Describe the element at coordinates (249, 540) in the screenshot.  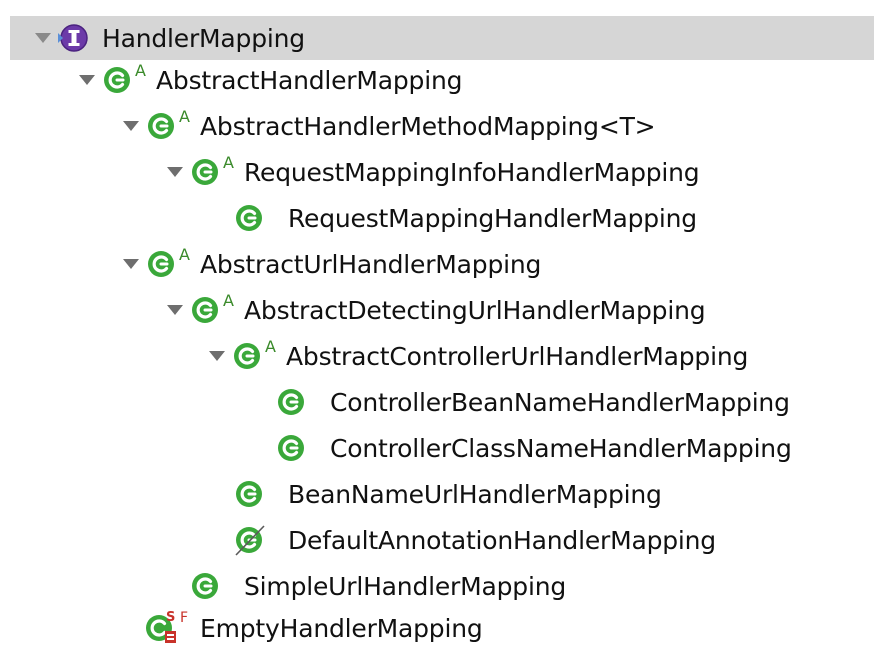
I see `deprecated-class-icon` at that location.